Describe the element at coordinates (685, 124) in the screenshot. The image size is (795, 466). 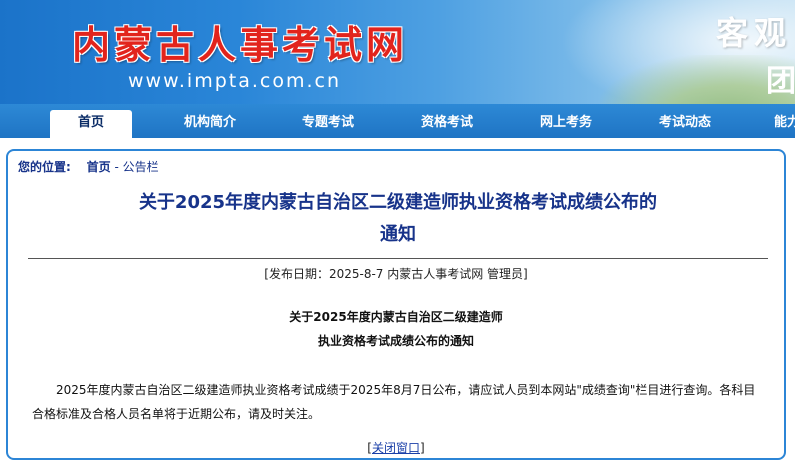
I see `nav-item-exam-news: 考试动态` at that location.